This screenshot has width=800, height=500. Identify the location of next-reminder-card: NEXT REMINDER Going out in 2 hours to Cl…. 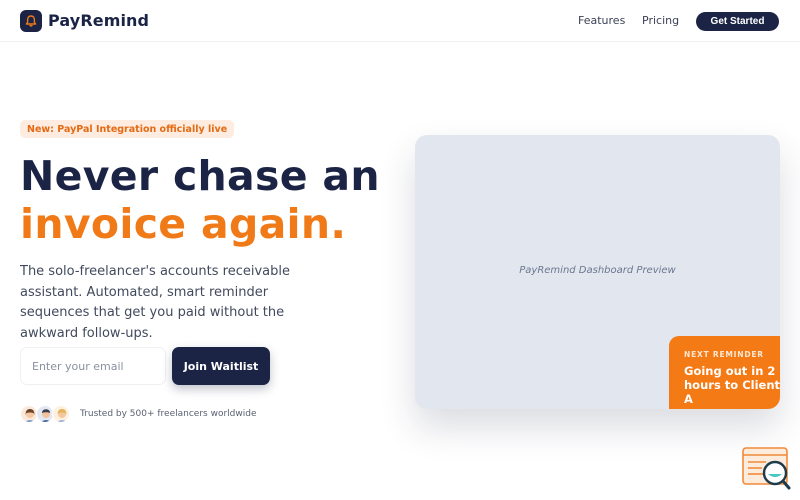
(724, 372).